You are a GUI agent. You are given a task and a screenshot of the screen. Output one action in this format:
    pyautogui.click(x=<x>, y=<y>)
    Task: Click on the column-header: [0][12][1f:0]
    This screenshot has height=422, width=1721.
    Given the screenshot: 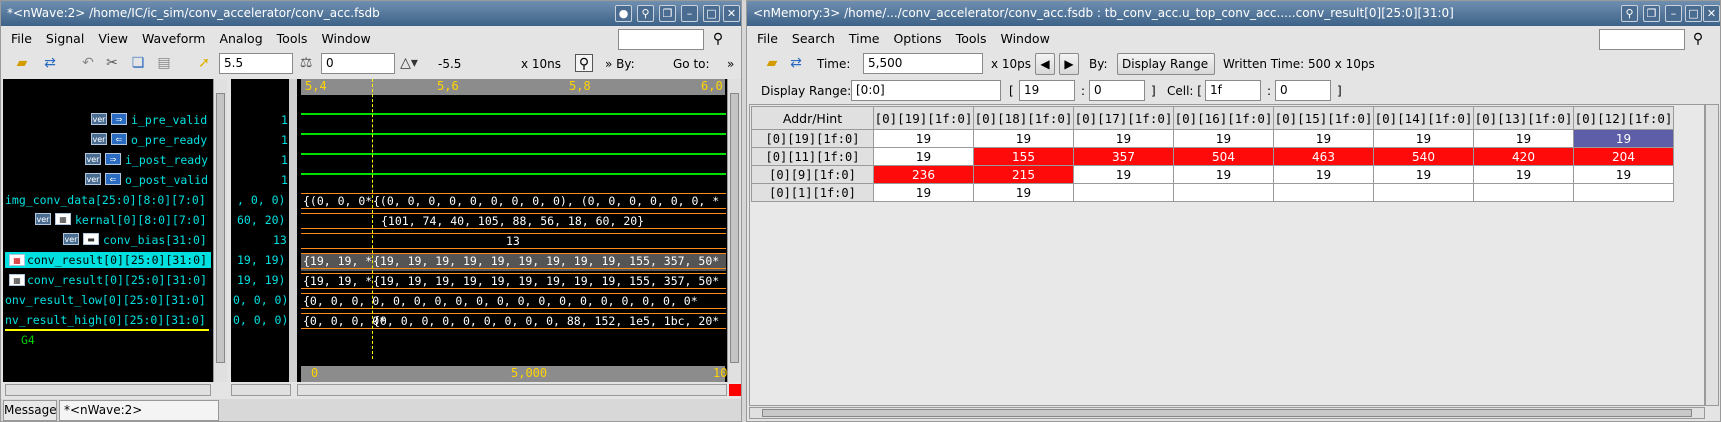 What is the action you would take?
    pyautogui.click(x=1623, y=118)
    